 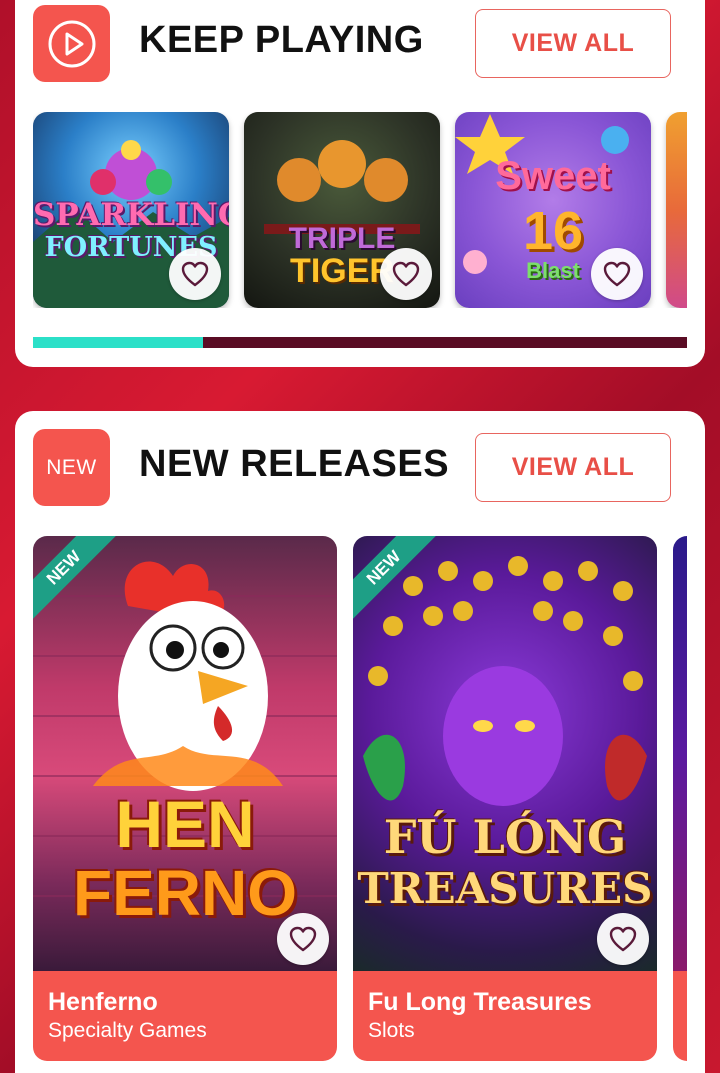 What do you see at coordinates (480, 1002) in the screenshot?
I see `game-name: Fu Long Treasures` at bounding box center [480, 1002].